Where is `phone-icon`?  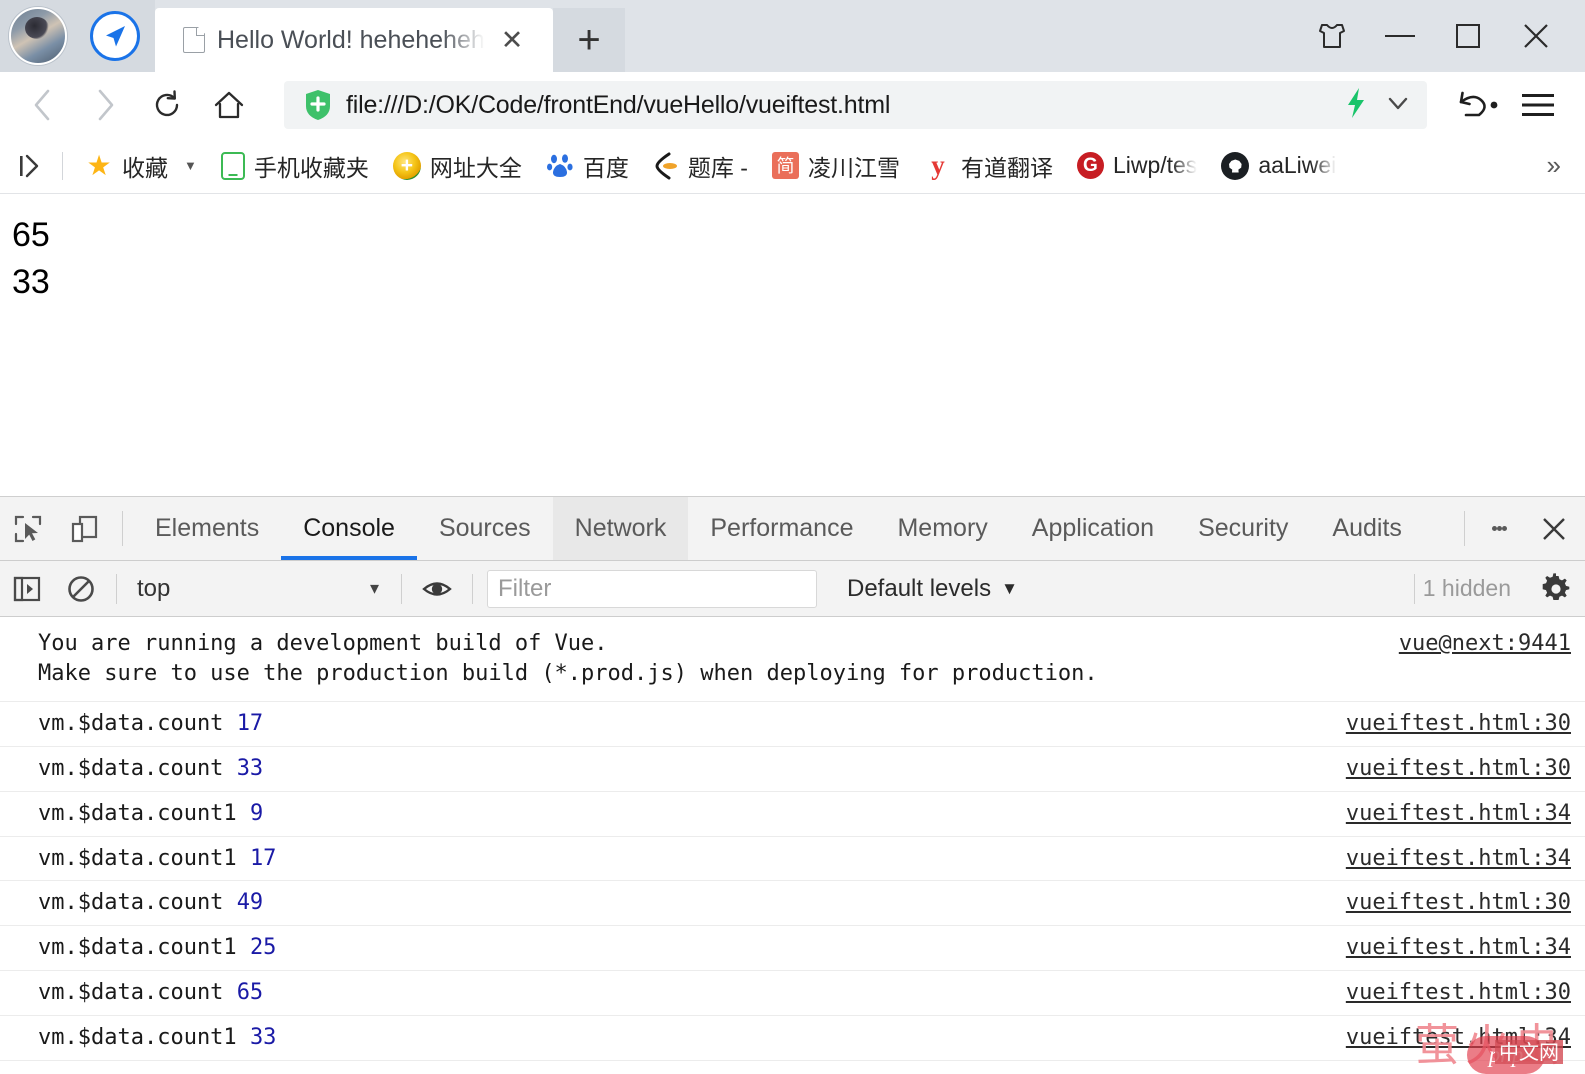 phone-icon is located at coordinates (232, 165).